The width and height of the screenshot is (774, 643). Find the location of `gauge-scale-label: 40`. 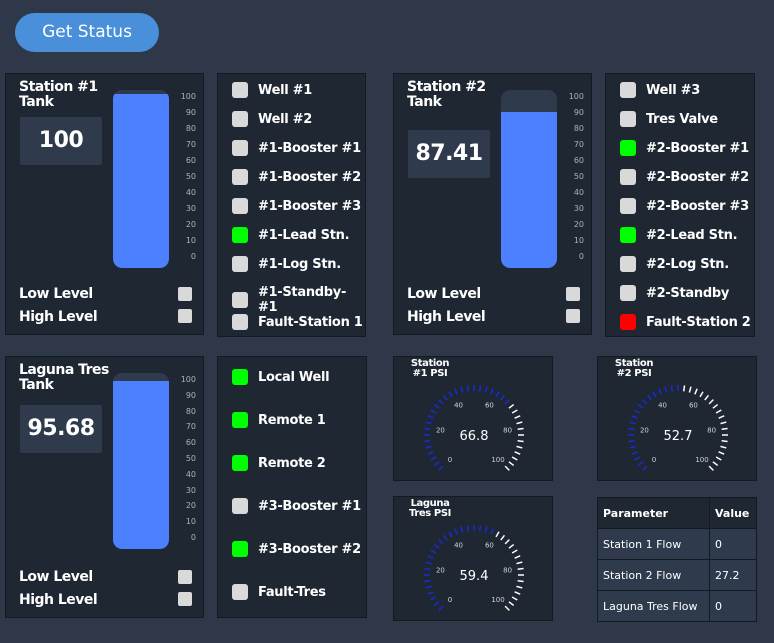

gauge-scale-label: 40 is located at coordinates (662, 406).